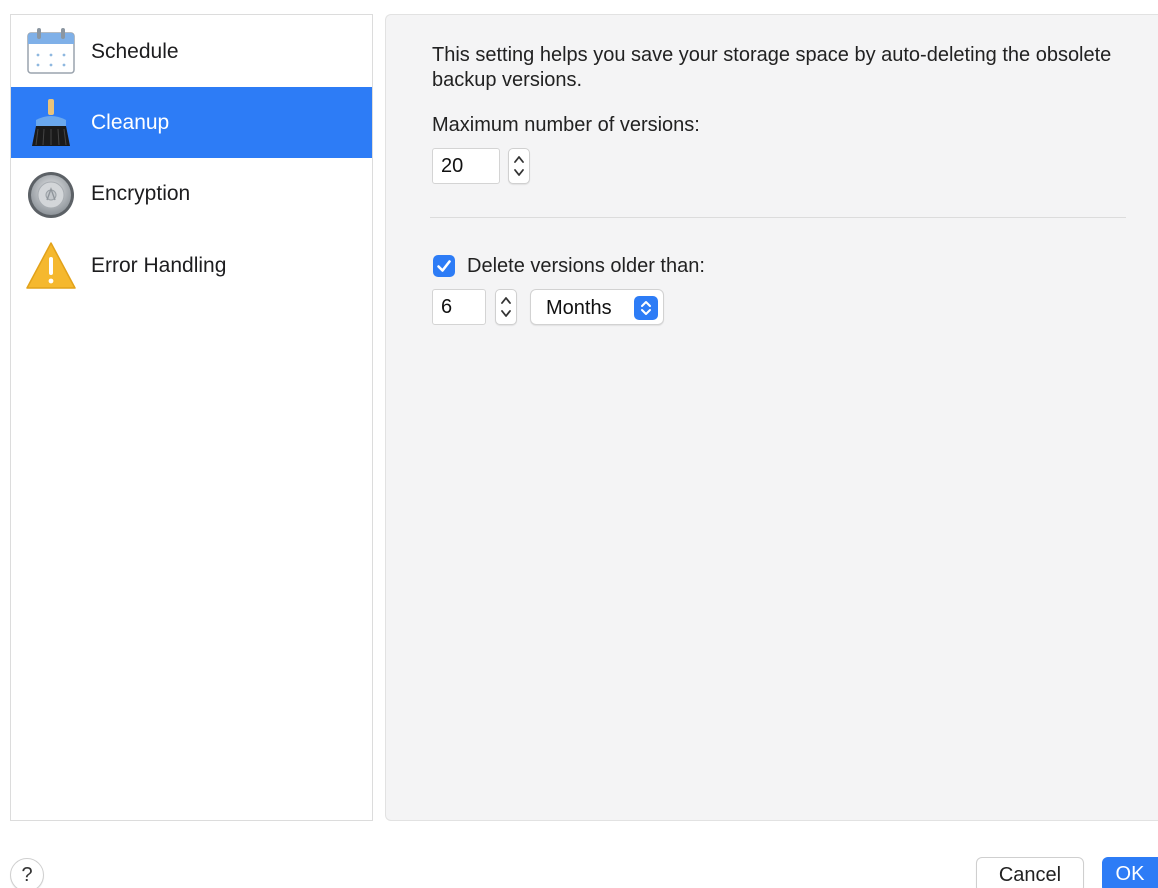 The width and height of the screenshot is (1158, 888). What do you see at coordinates (191, 122) in the screenshot?
I see `sidebar-item-cleanup: Cleanup` at bounding box center [191, 122].